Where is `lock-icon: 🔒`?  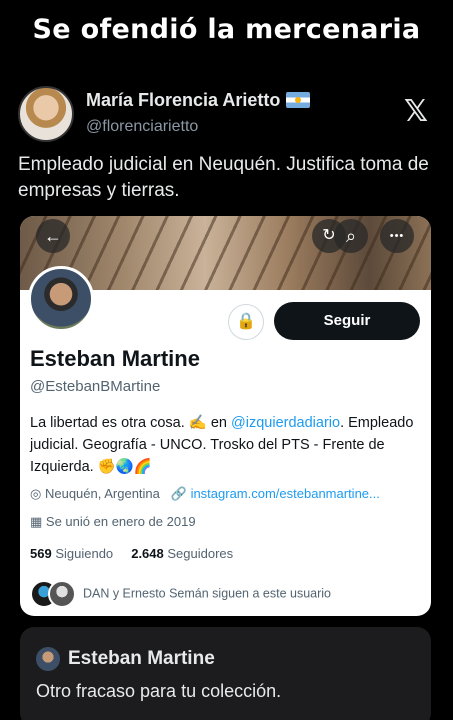 lock-icon: 🔒 is located at coordinates (246, 322).